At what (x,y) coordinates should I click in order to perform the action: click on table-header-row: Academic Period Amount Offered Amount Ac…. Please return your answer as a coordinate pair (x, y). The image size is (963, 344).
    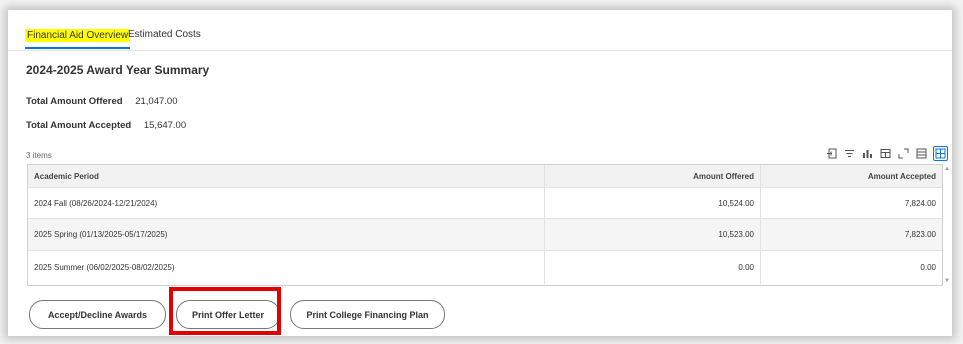
    Looking at the image, I should click on (485, 176).